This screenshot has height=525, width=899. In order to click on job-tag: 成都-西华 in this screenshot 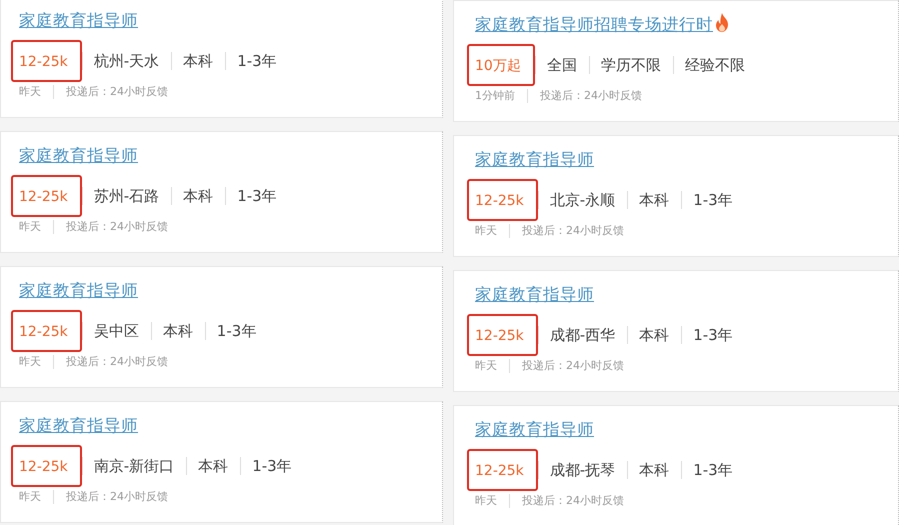, I will do `click(583, 335)`.